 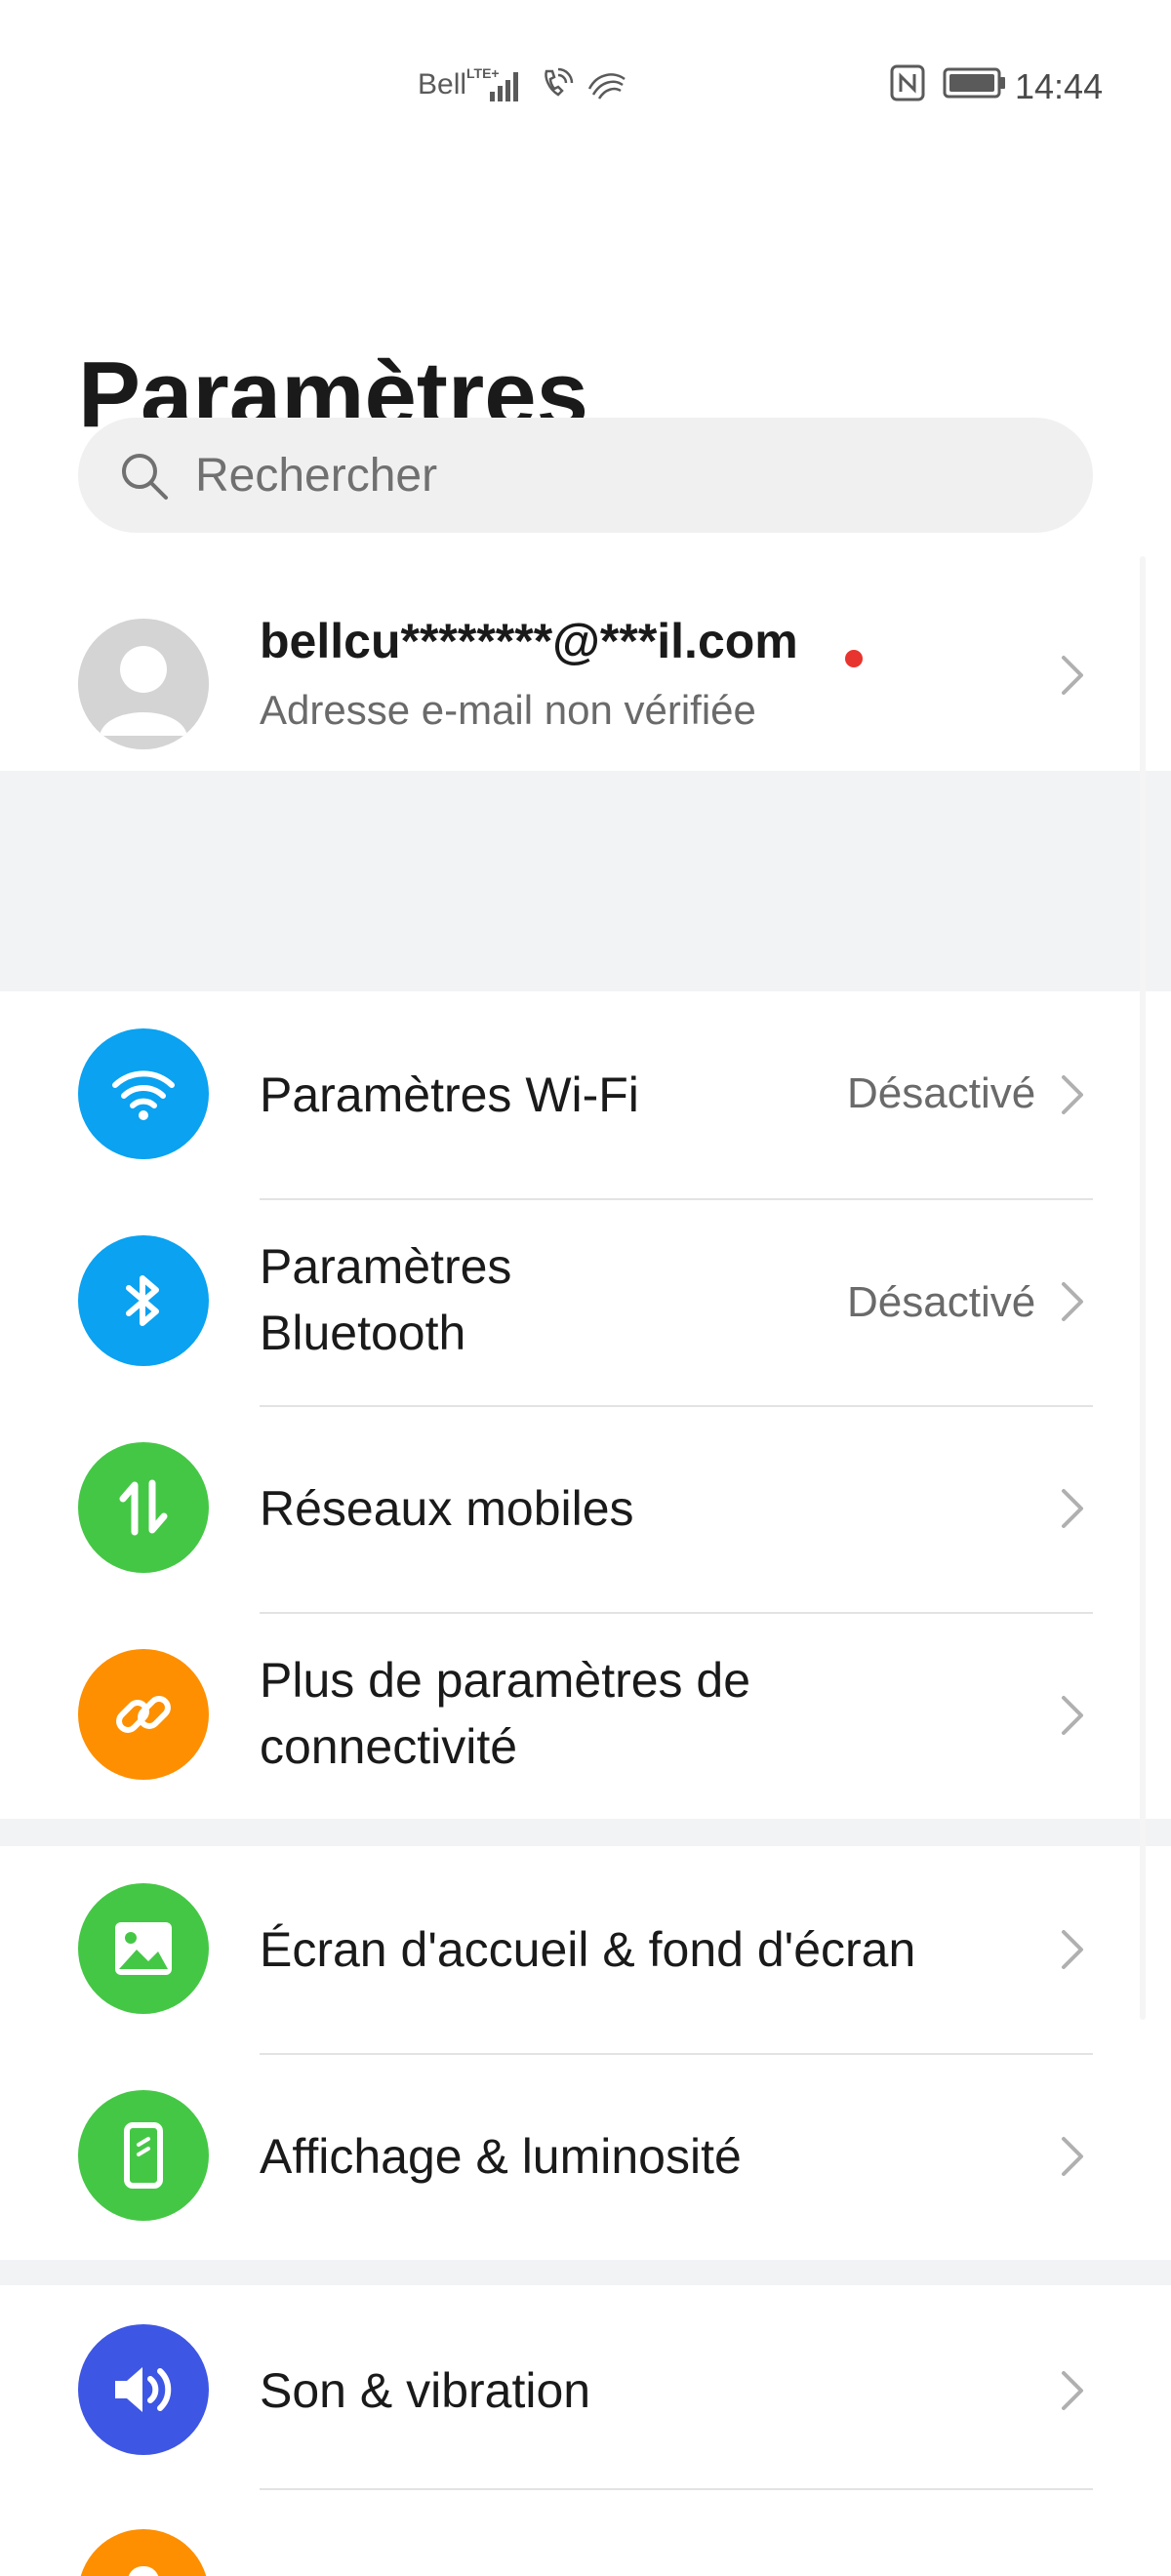 What do you see at coordinates (483, 73) in the screenshot?
I see `network-label: LTE+` at bounding box center [483, 73].